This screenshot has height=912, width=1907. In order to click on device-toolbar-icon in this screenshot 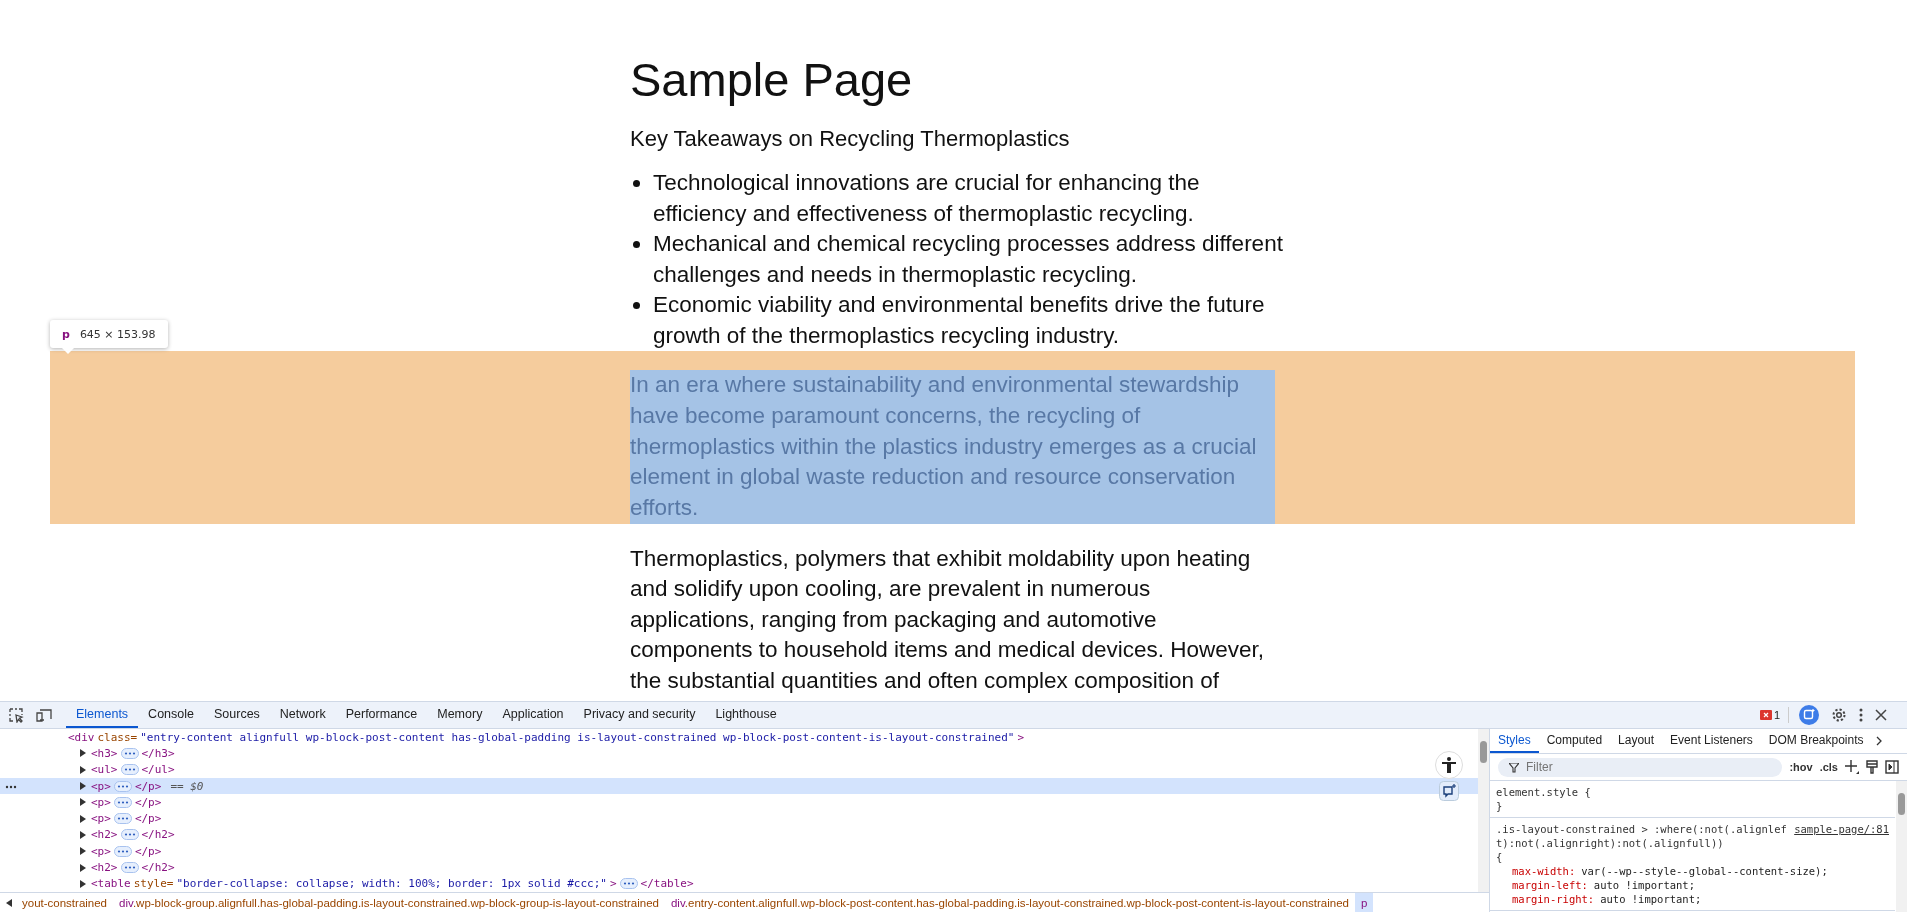, I will do `click(45, 715)`.